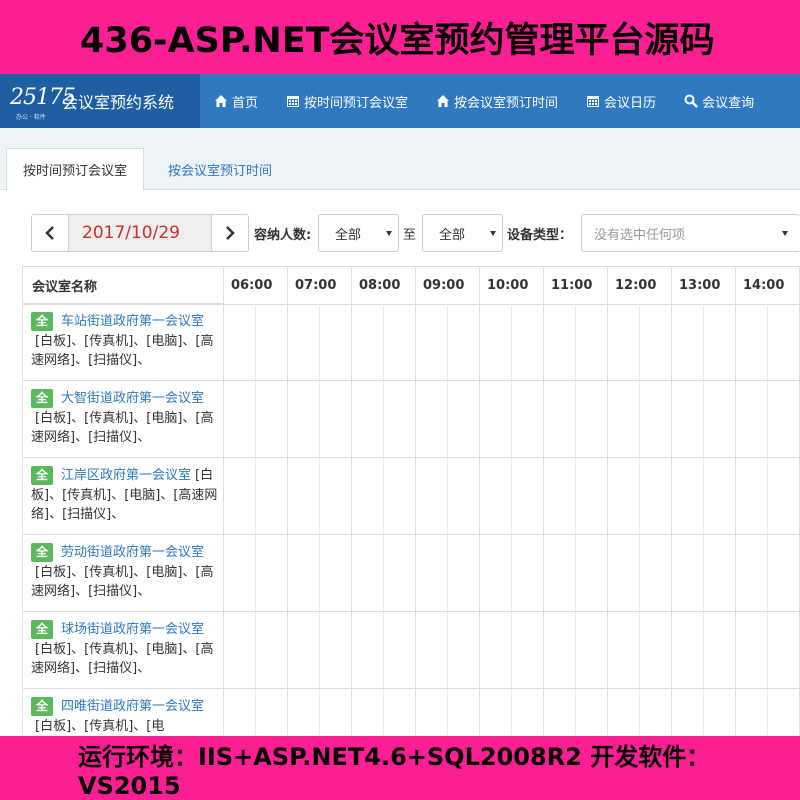 Image resolution: width=800 pixels, height=800 pixels. I want to click on nav-item-book-by-room: 按会议室预订时间, so click(497, 101).